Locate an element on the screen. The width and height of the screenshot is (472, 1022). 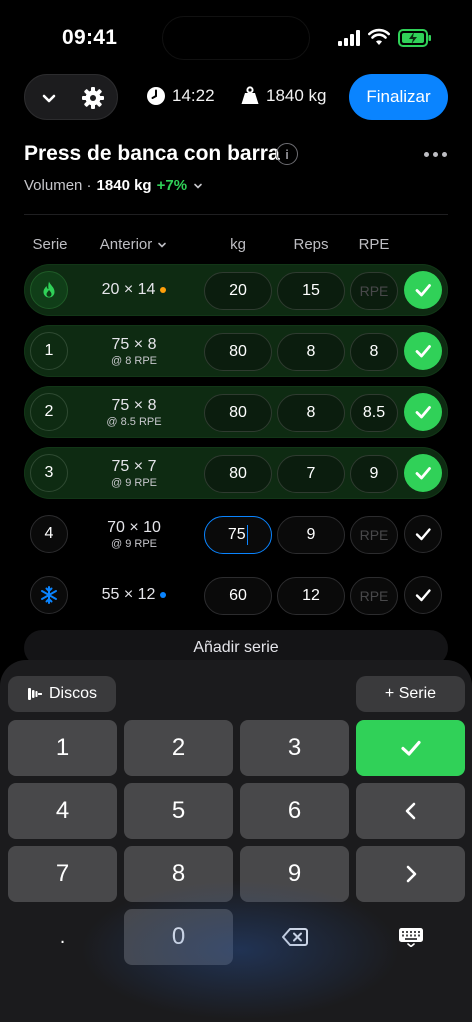
set-number: 3 is located at coordinates (49, 473).